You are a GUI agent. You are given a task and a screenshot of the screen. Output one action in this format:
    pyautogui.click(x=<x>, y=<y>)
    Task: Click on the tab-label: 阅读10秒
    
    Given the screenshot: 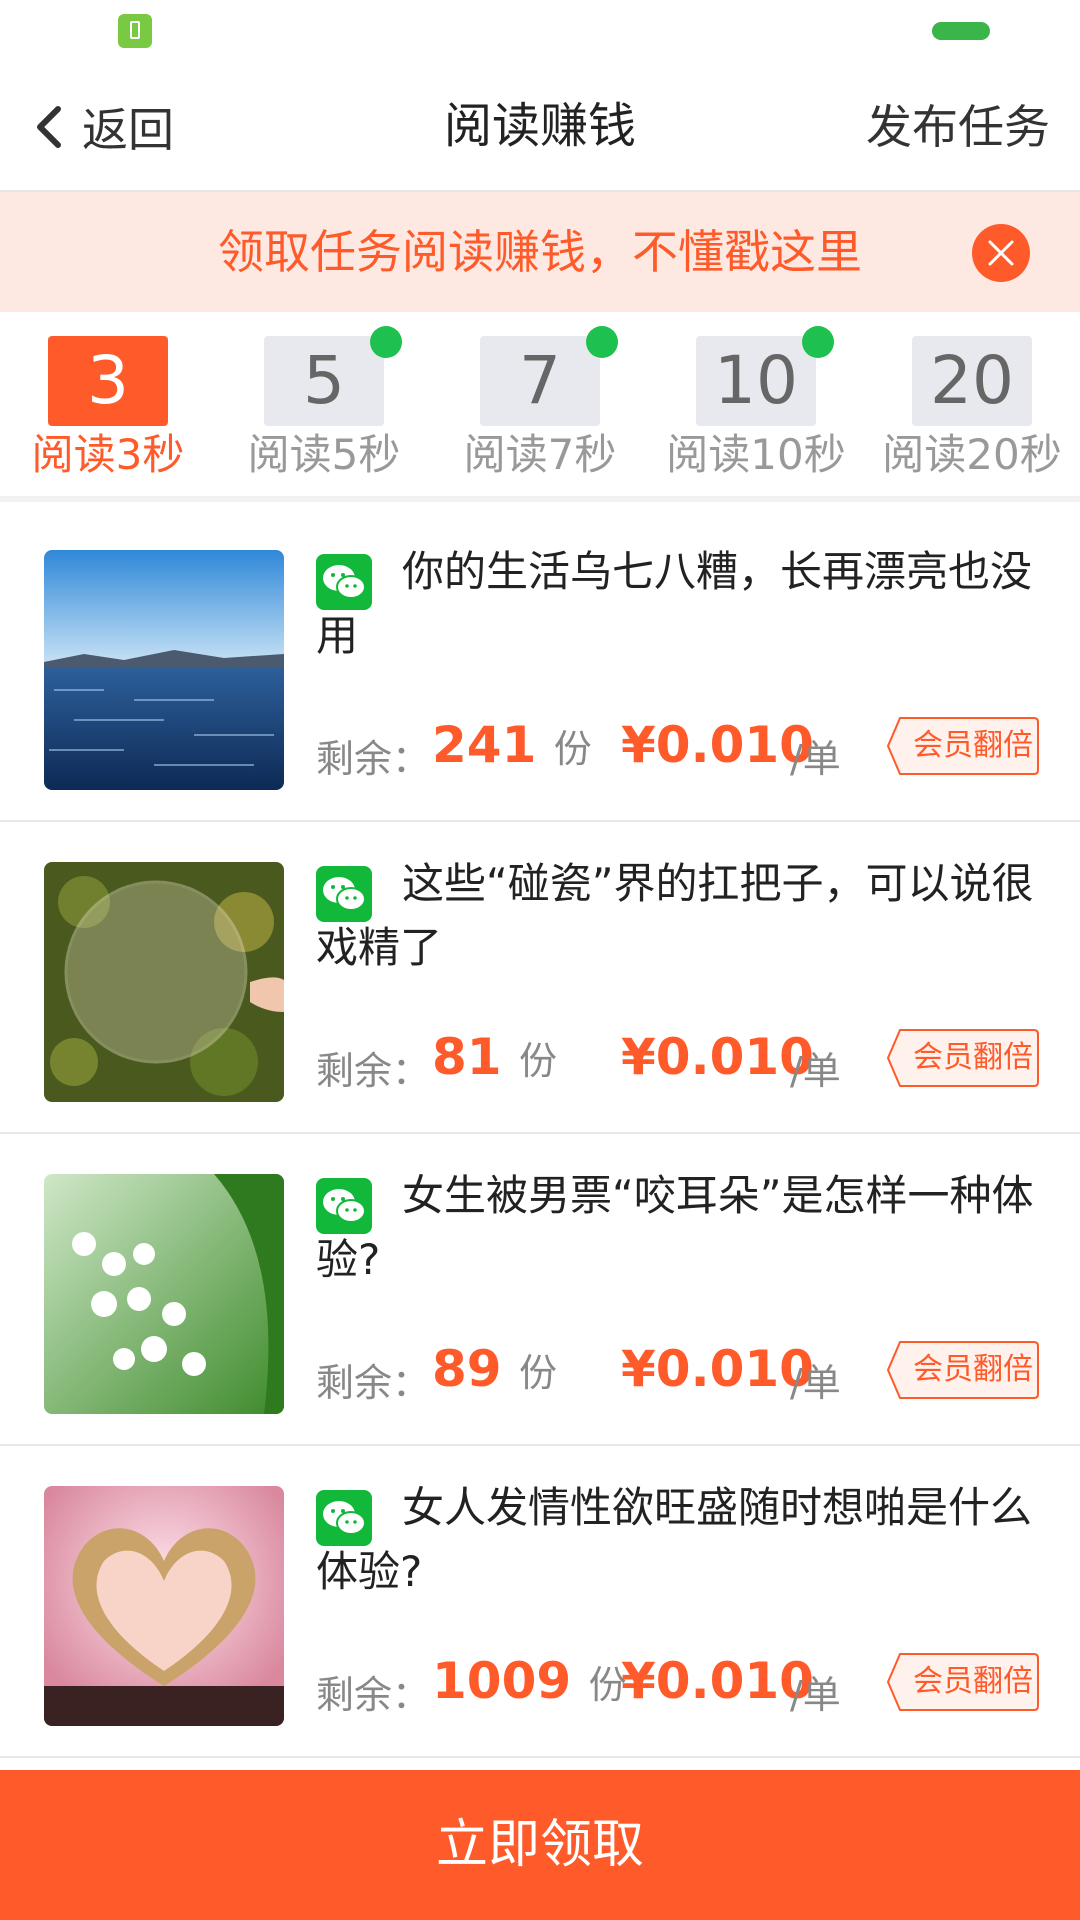 What is the action you would take?
    pyautogui.click(x=756, y=454)
    